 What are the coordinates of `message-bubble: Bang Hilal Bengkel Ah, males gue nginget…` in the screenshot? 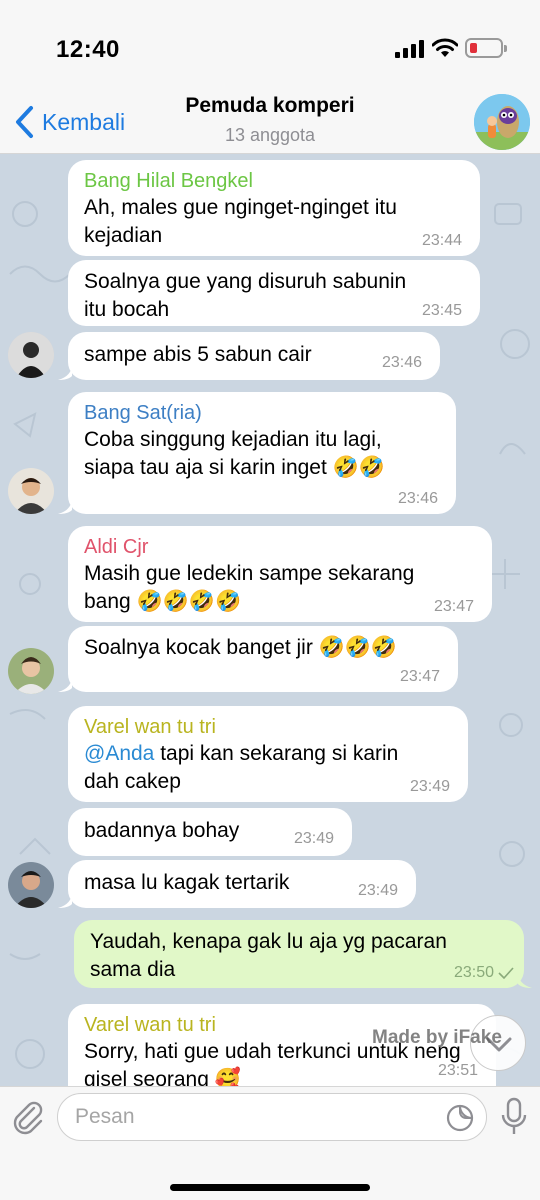 It's located at (274, 208).